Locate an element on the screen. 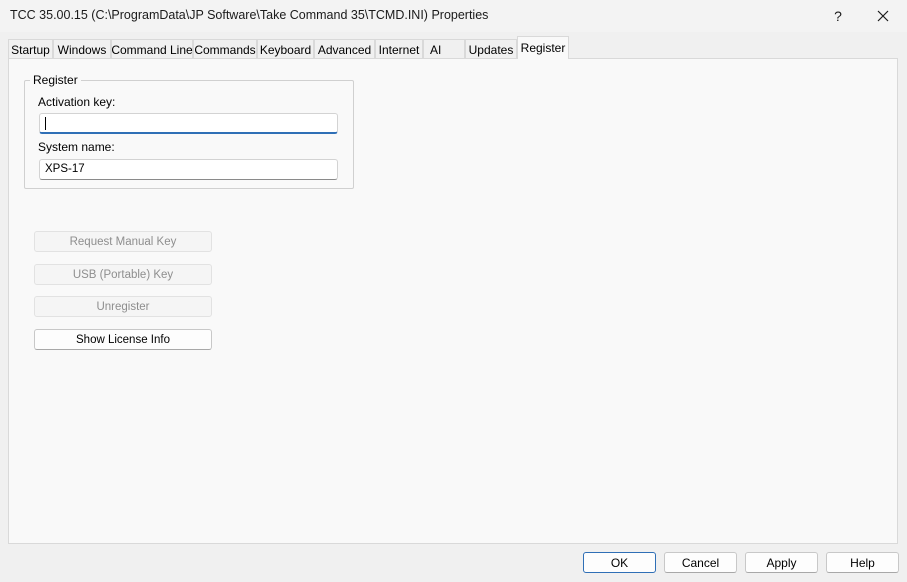 The image size is (907, 582). tab-command-line: Command Line is located at coordinates (152, 49).